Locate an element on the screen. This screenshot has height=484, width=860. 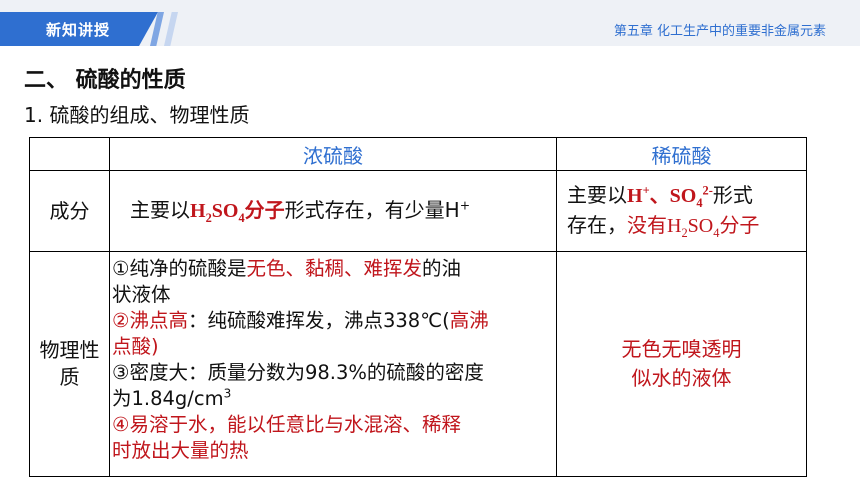
physical-dilute: 无色无嗅透明 似水的液体 is located at coordinates (681, 364).